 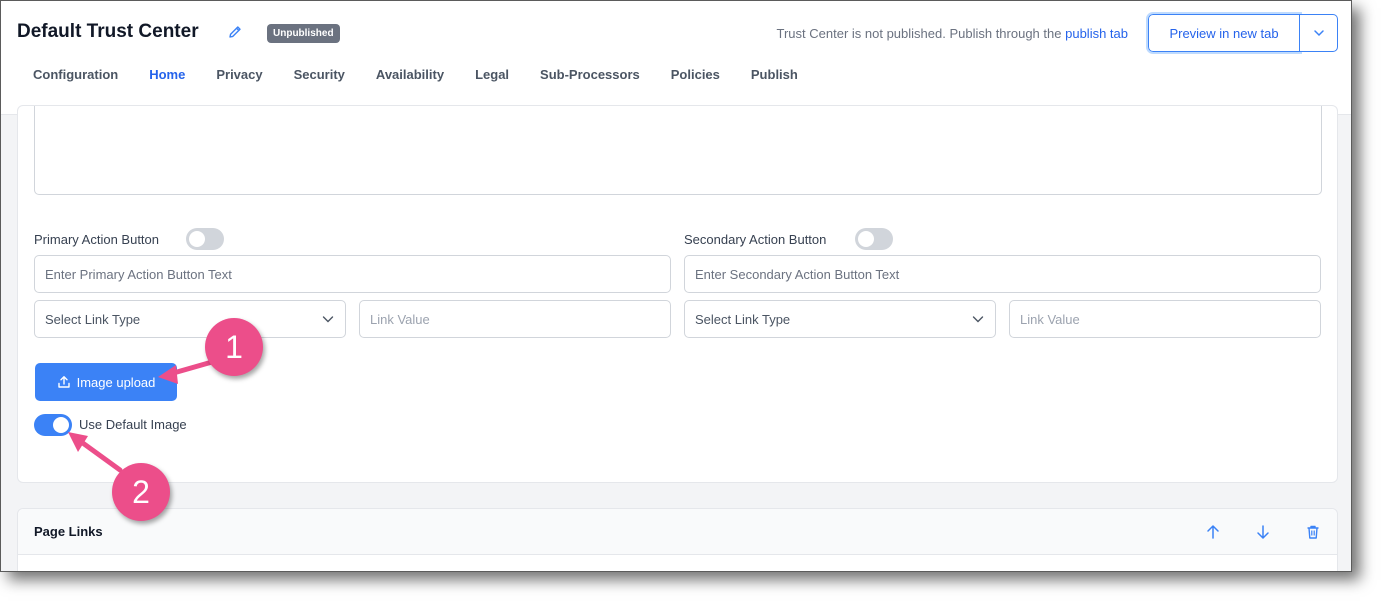 What do you see at coordinates (319, 74) in the screenshot?
I see `tab-security: Security` at bounding box center [319, 74].